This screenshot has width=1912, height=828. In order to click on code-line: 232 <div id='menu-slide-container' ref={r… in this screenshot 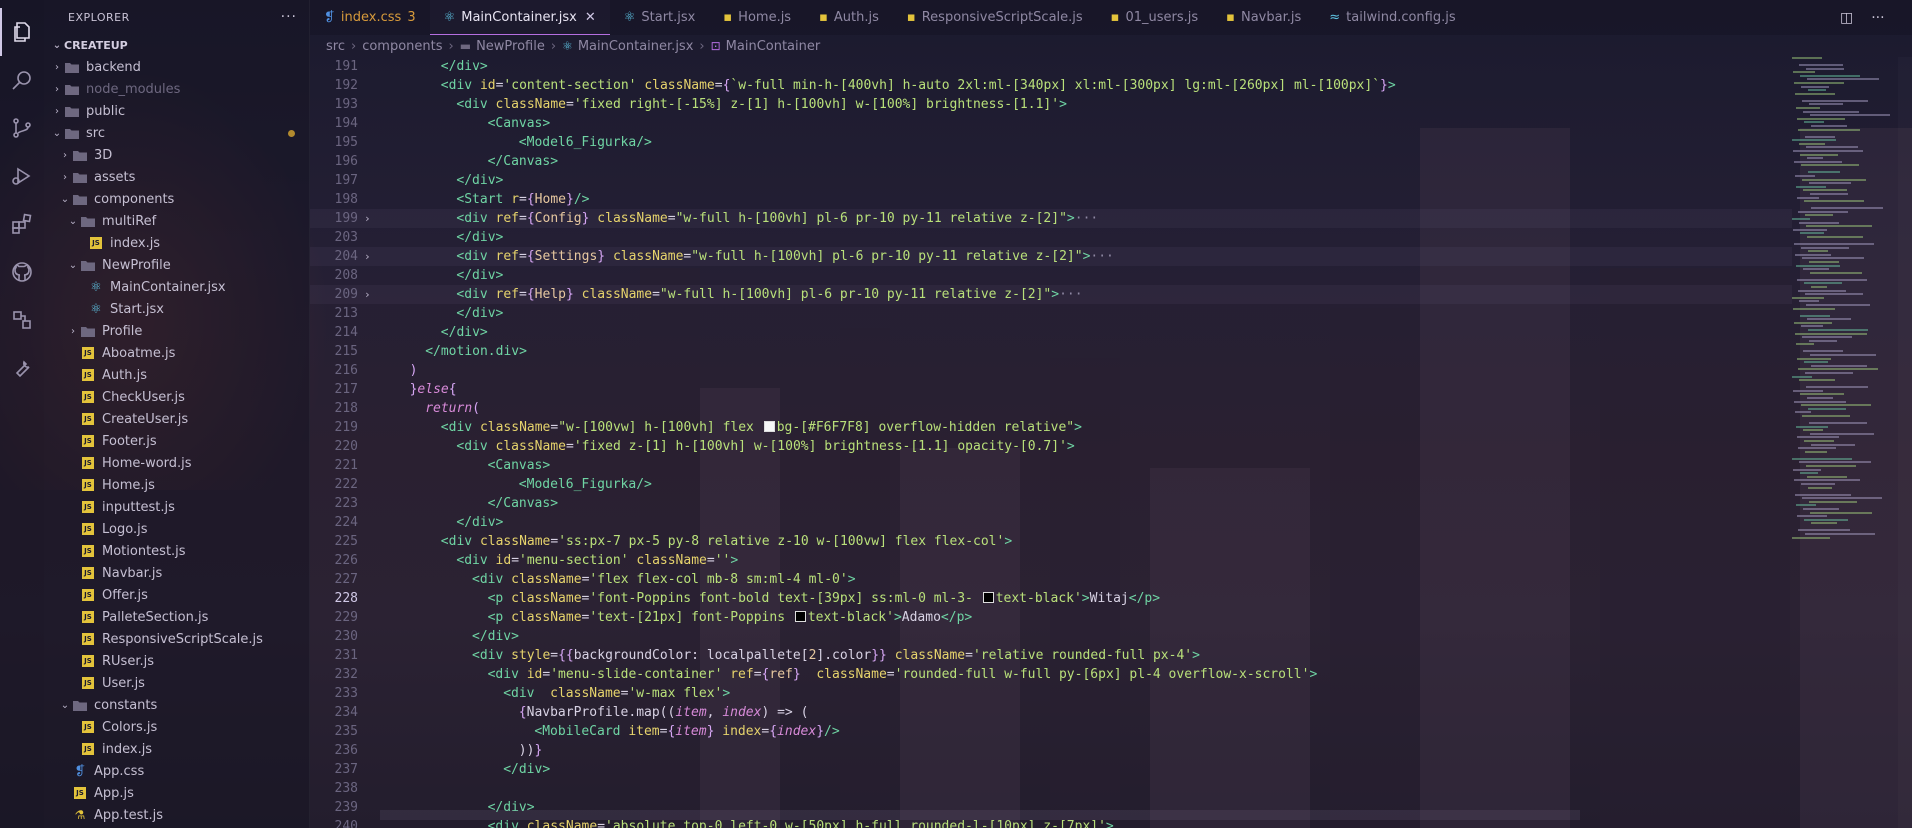, I will do `click(1051, 674)`.